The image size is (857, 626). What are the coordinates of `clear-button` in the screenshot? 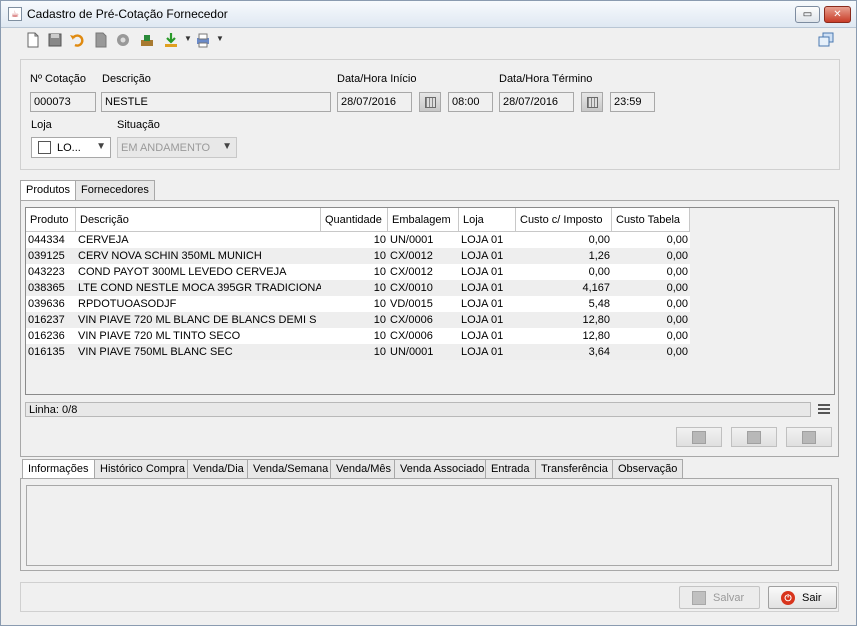 It's located at (809, 437).